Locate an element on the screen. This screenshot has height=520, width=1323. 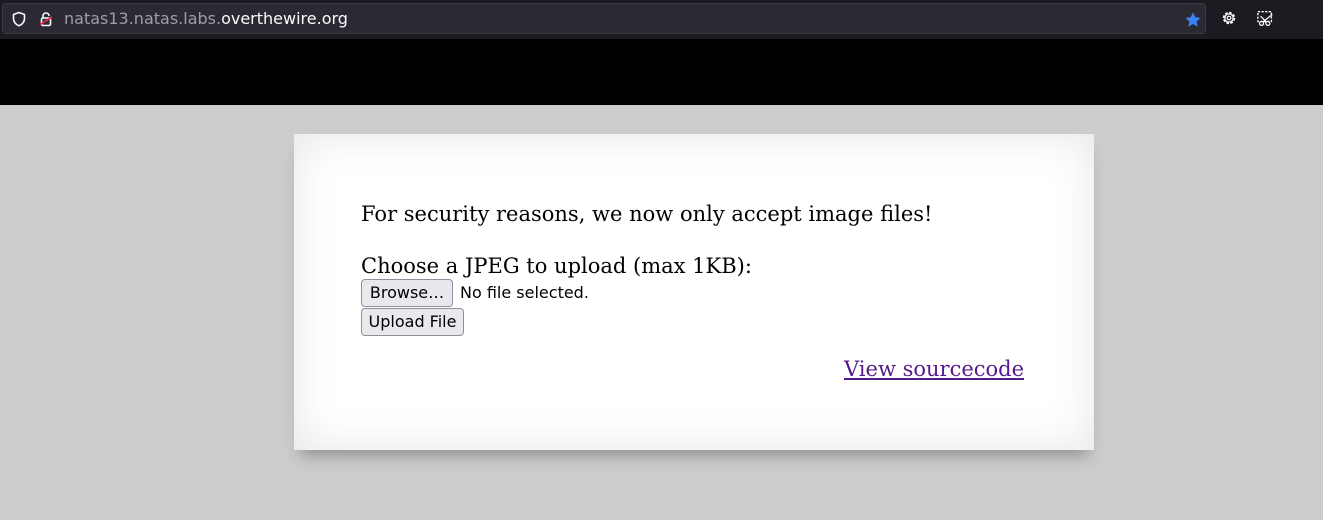
url-domain: overthewire.org is located at coordinates (284, 18).